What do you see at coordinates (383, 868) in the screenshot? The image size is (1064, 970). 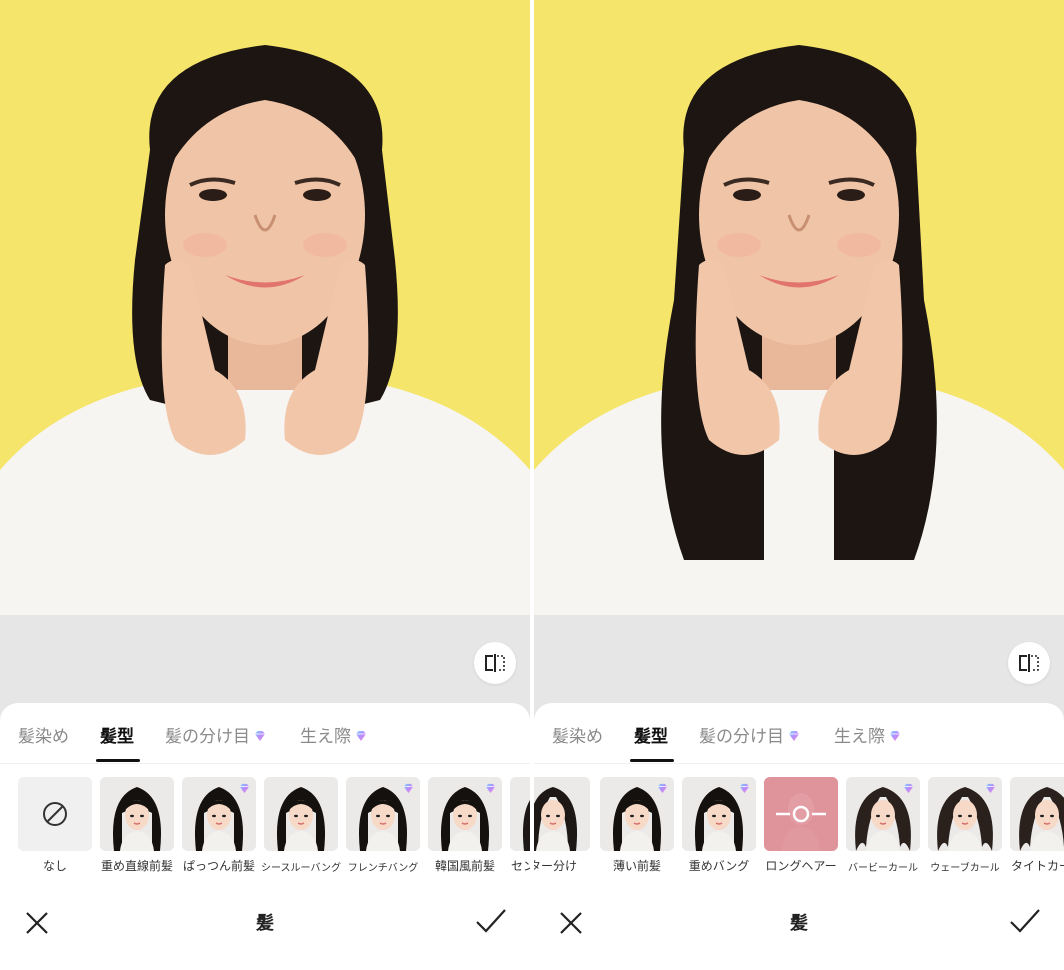 I see `hairstyle-label: フレンチバング` at bounding box center [383, 868].